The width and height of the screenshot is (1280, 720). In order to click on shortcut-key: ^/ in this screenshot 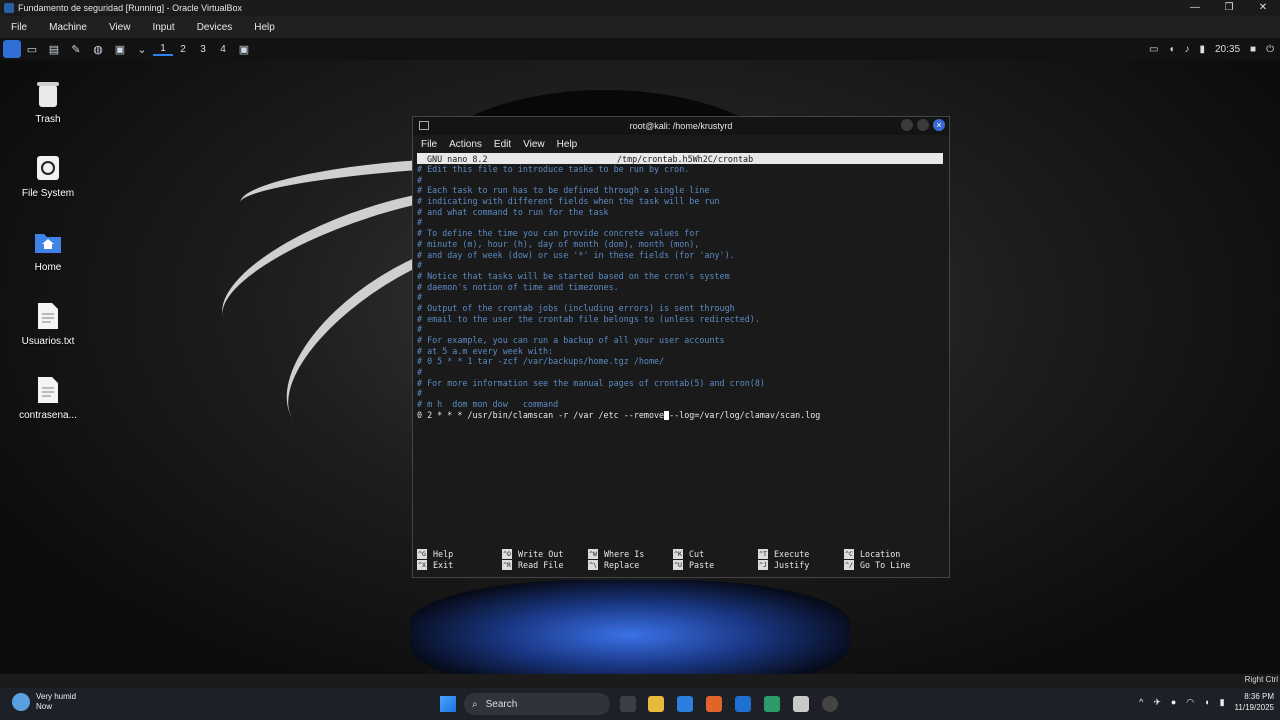, I will do `click(849, 565)`.